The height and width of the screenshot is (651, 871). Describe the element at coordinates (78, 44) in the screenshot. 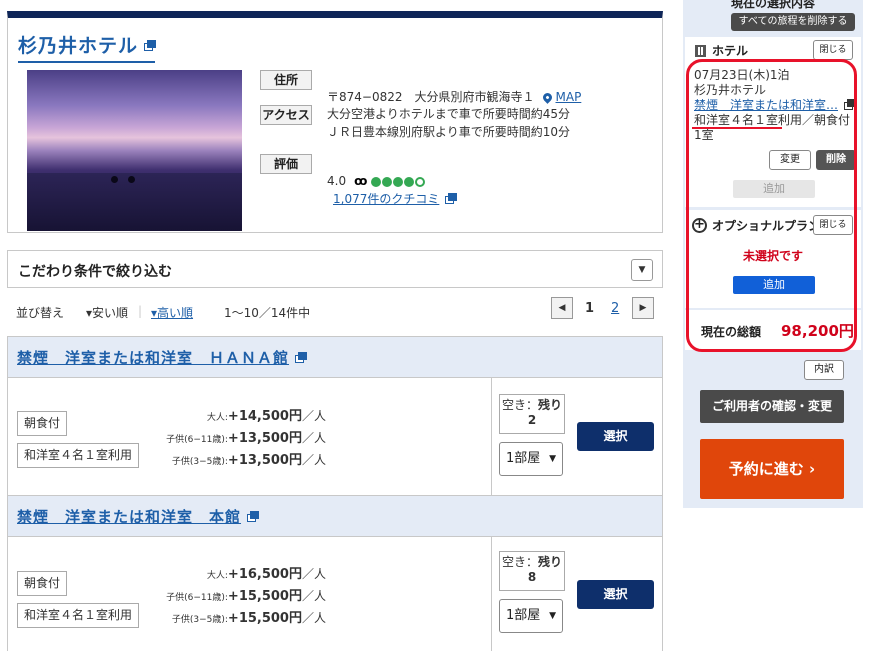

I see `hotel-name: 杉乃井ホテル` at that location.